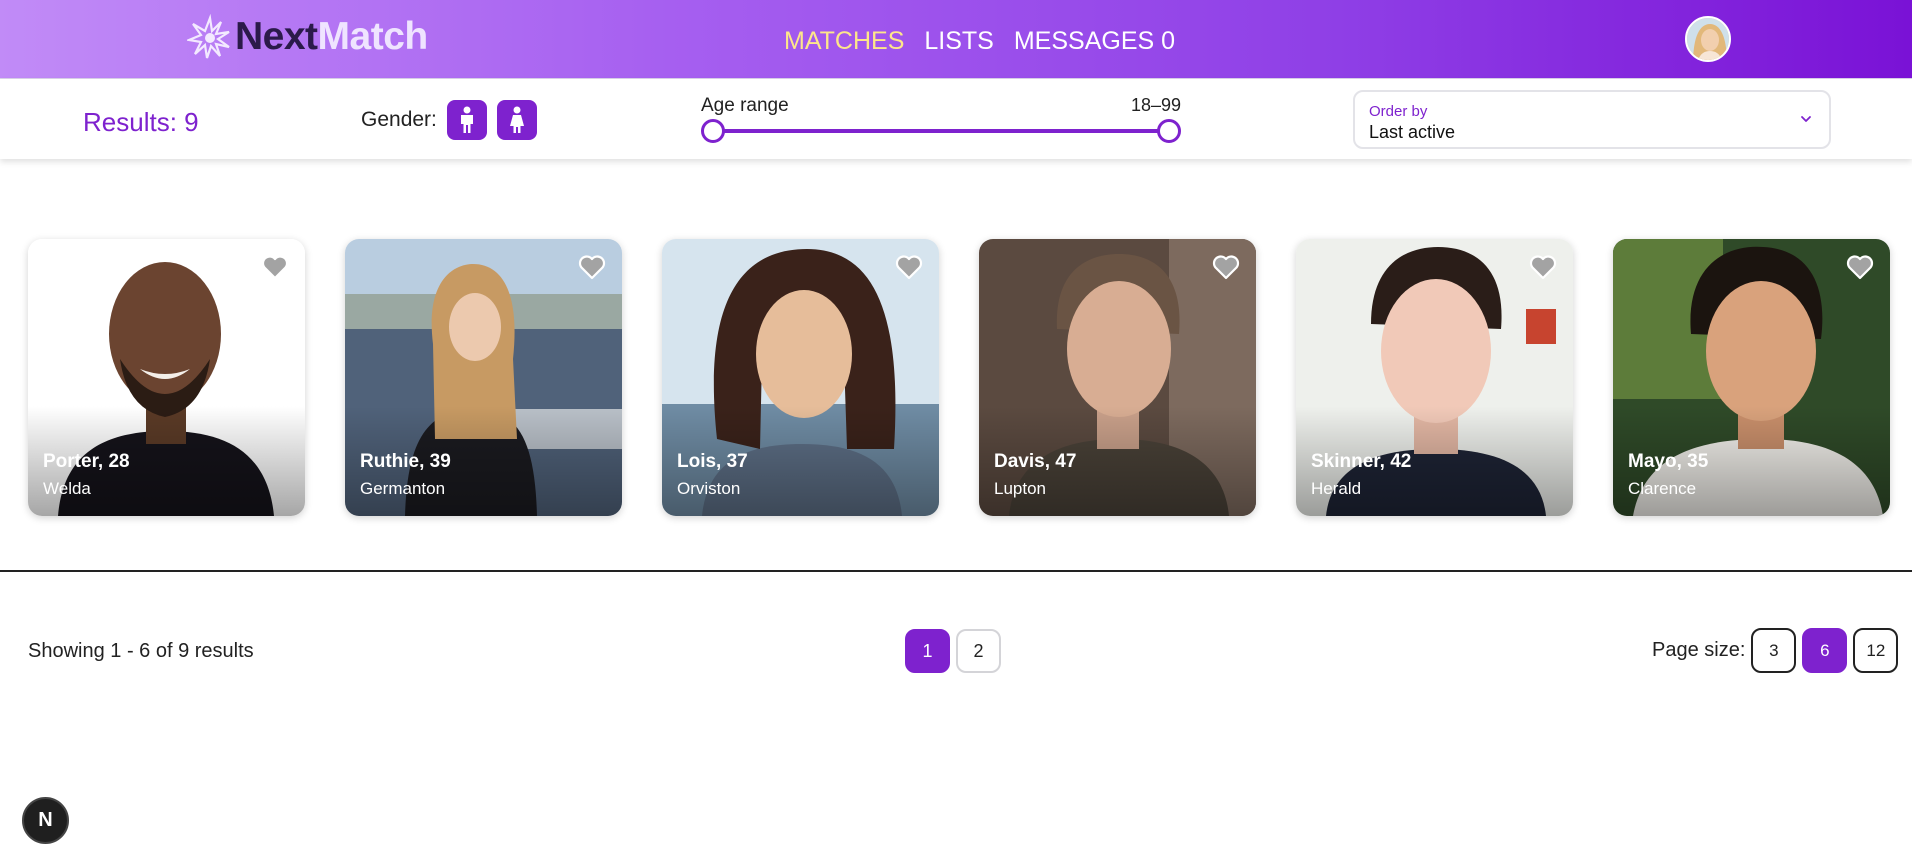  I want to click on age-range-value: 18–99, so click(1155, 105).